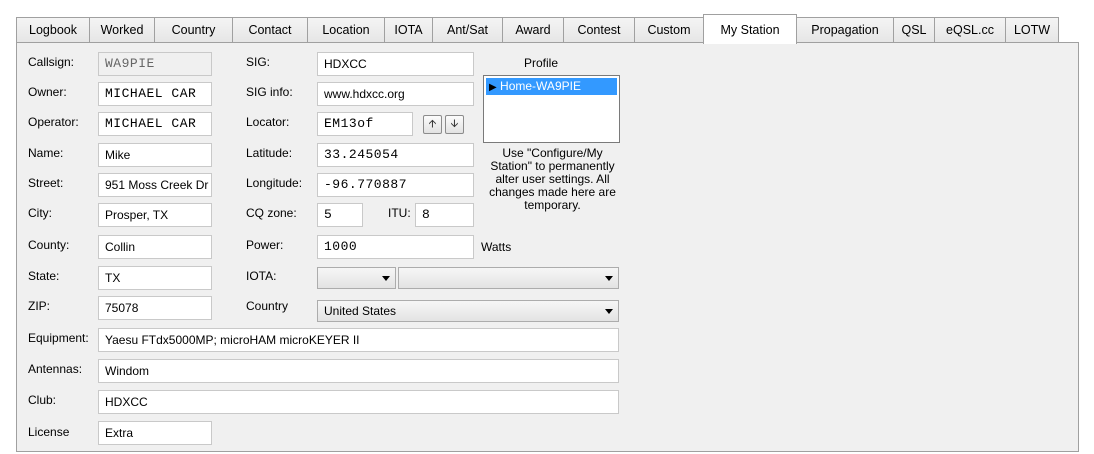 The width and height of the screenshot is (1094, 454). I want to click on profile-item-label: Home-WA9PIE, so click(540, 86).